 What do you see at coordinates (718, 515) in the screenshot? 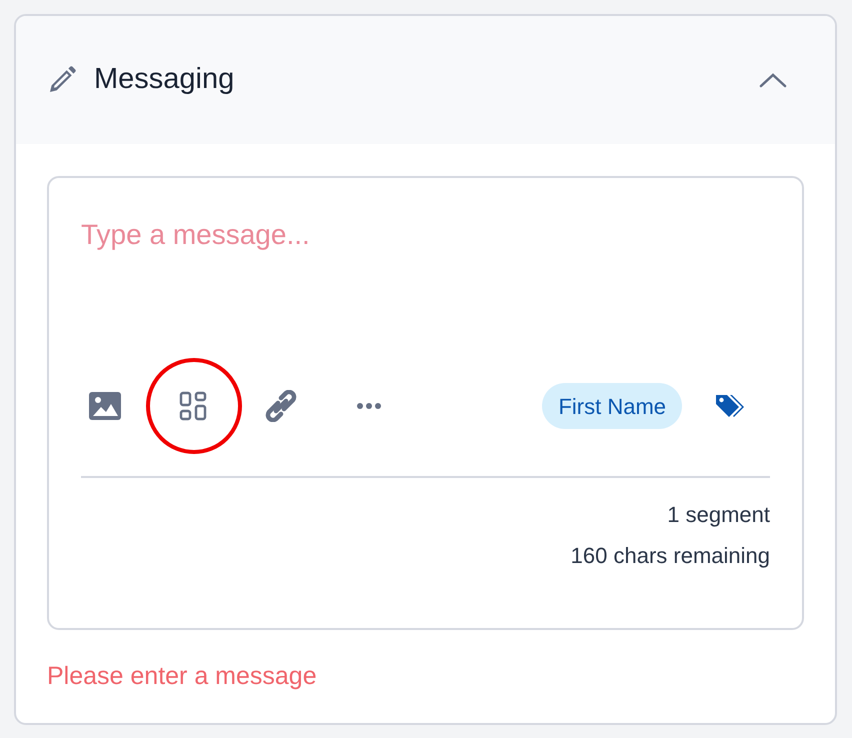
I see `segment-count: 1 segment` at bounding box center [718, 515].